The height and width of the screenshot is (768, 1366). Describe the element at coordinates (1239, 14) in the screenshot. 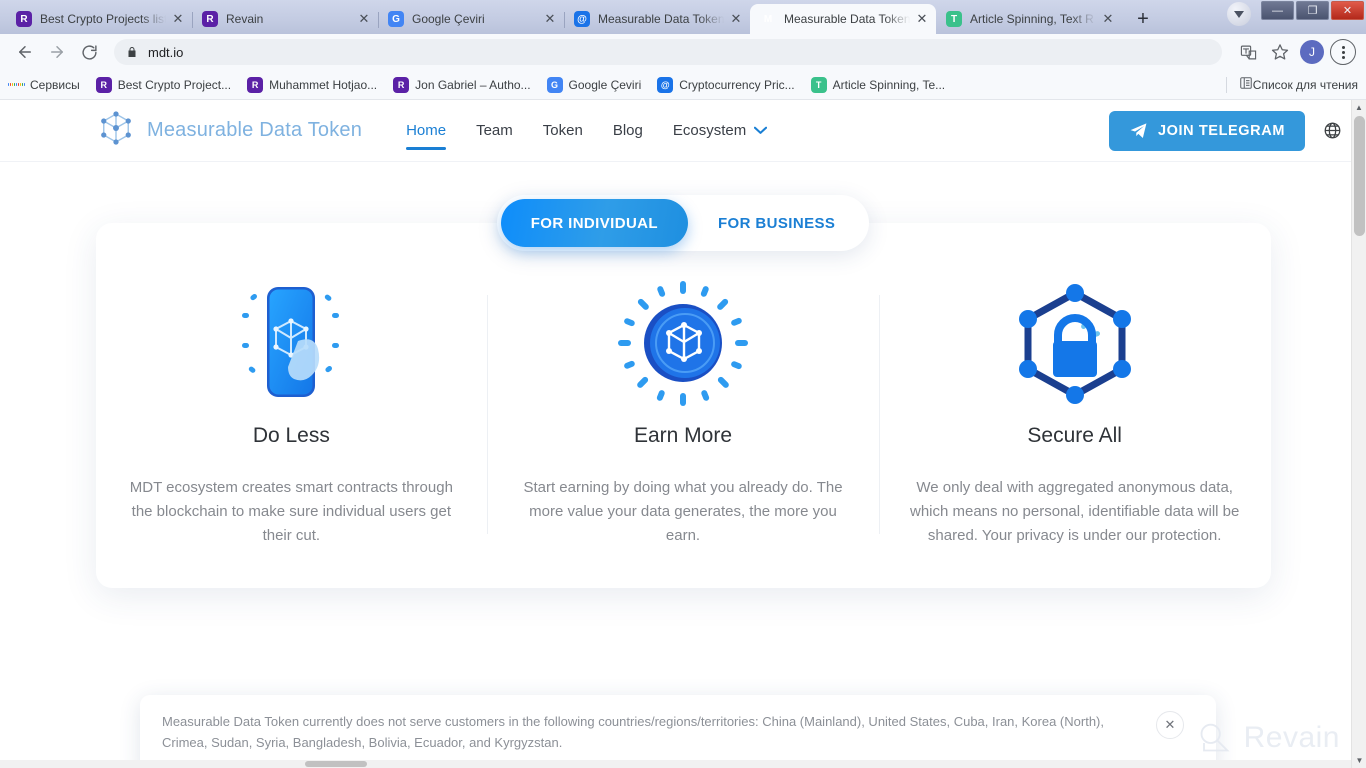

I see `chrome-overflow-icon` at that location.